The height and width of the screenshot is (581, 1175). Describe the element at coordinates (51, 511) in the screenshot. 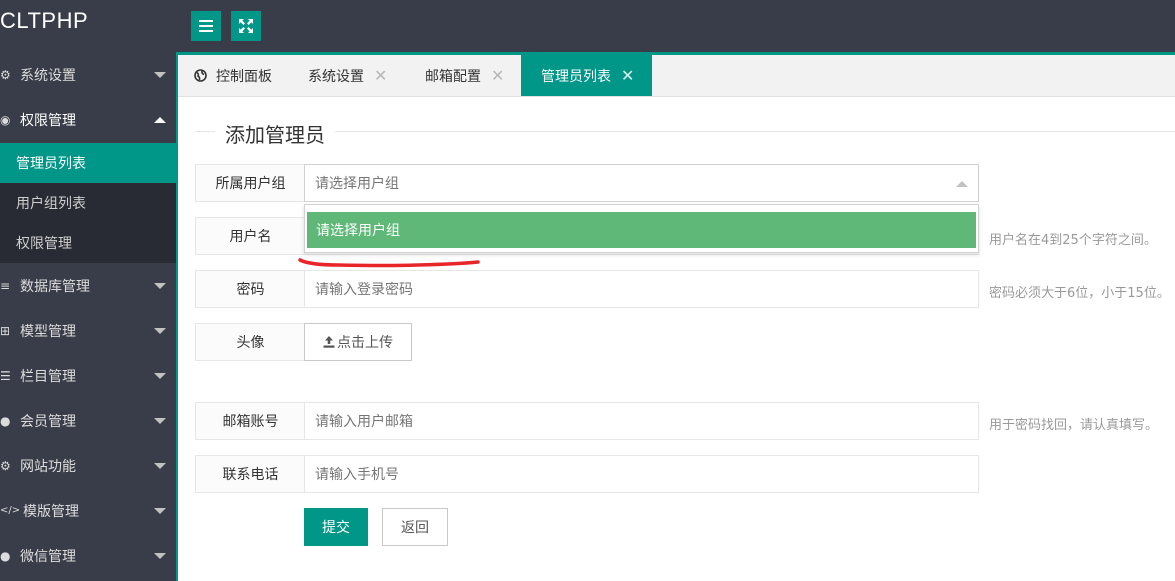

I see `sidebar-item-label: 模版管理` at that location.